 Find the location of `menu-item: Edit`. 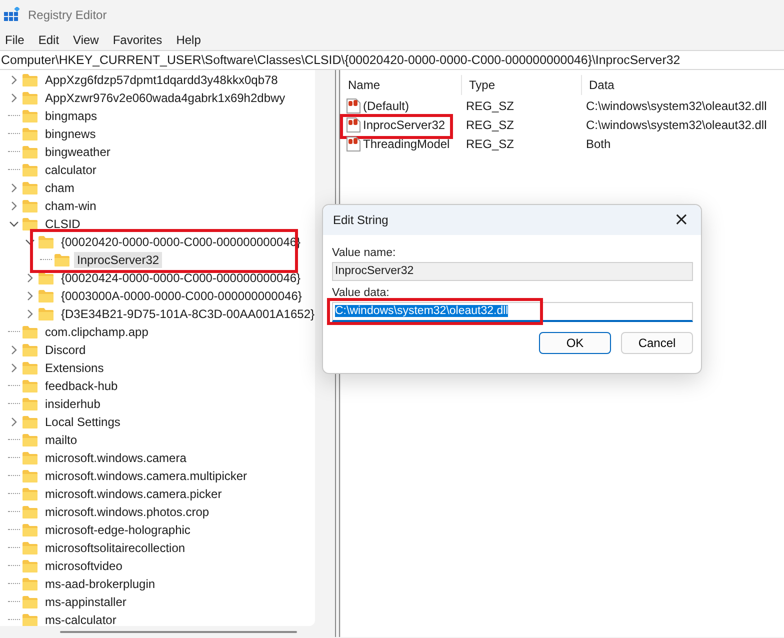

menu-item: Edit is located at coordinates (49, 40).